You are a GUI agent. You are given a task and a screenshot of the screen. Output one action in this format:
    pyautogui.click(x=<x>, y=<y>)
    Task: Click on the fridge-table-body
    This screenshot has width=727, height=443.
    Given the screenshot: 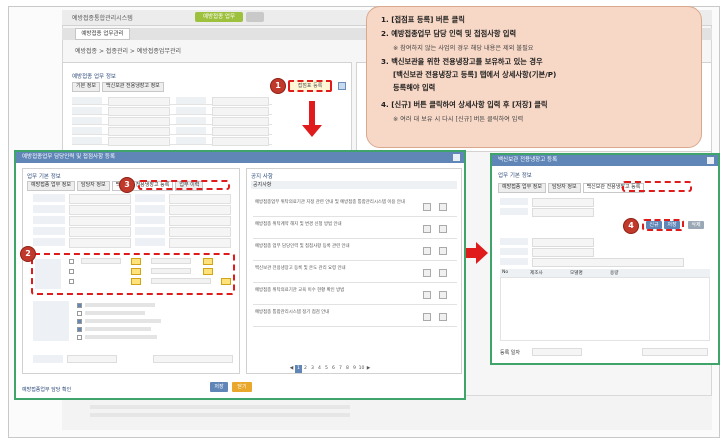 What is the action you would take?
    pyautogui.click(x=605, y=309)
    